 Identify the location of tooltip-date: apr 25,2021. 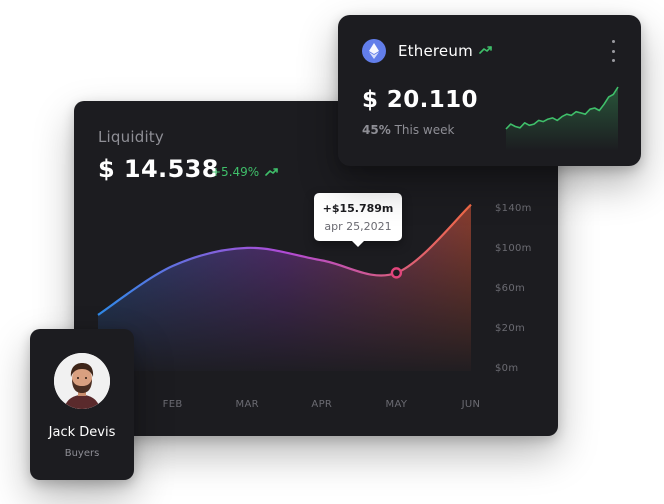
(358, 226).